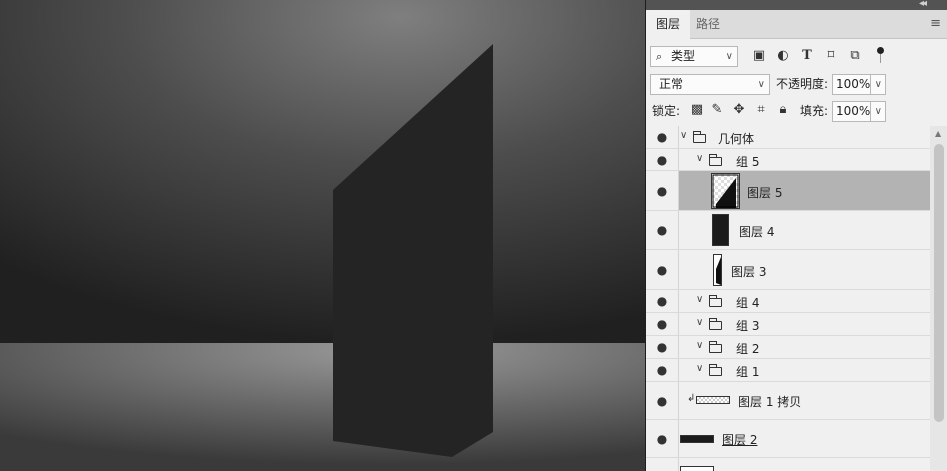 This screenshot has width=947, height=471. What do you see at coordinates (708, 24) in the screenshot?
I see `tab-paths: 路径` at bounding box center [708, 24].